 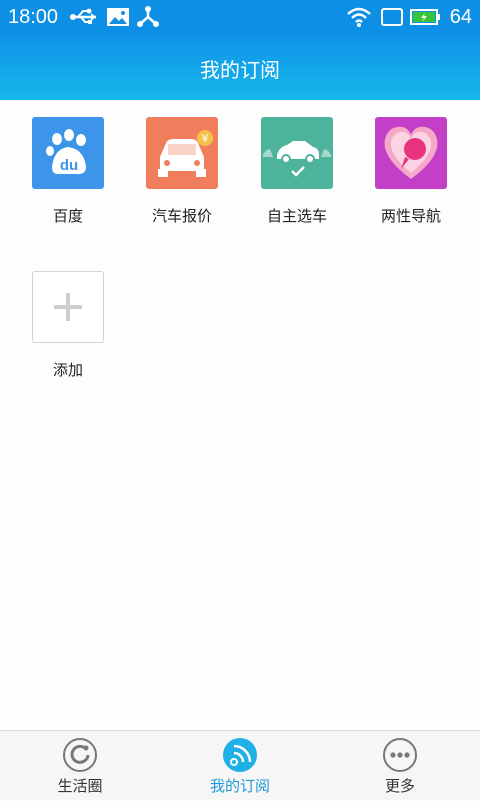 I want to click on nav-more: 更多, so click(x=400, y=766).